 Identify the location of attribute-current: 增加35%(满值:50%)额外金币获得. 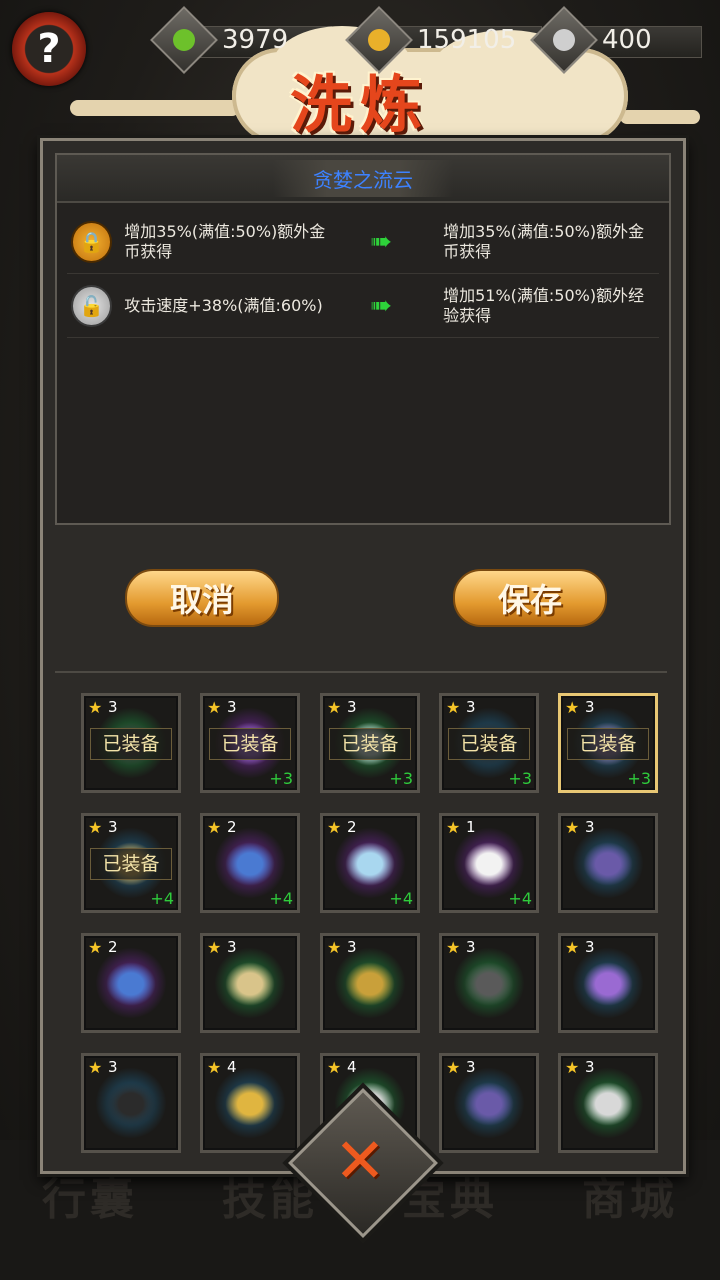
(225, 241).